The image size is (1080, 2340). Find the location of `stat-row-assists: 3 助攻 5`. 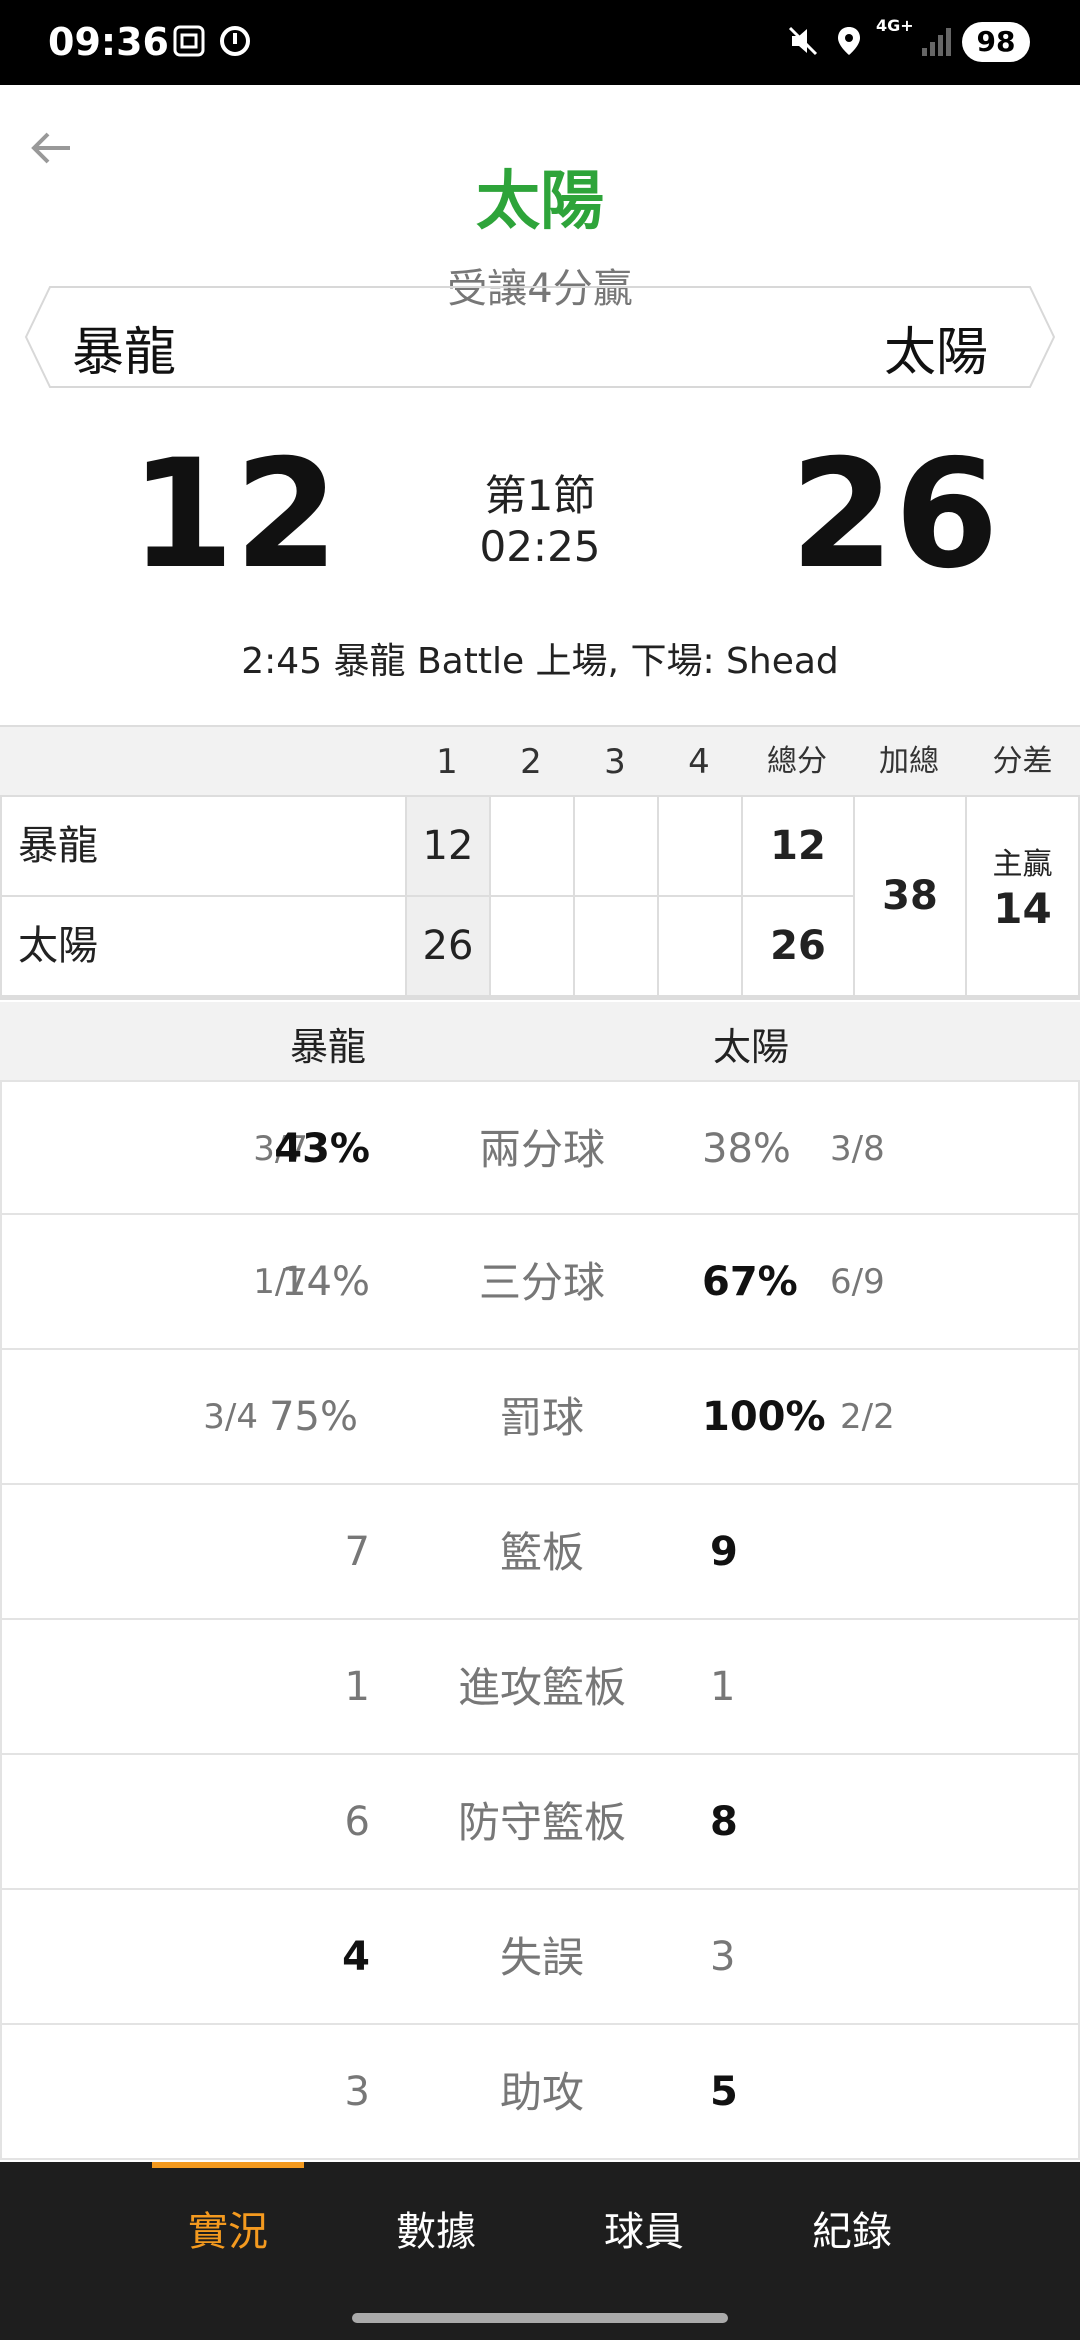

stat-row-assists: 3 助攻 5 is located at coordinates (540, 2092).